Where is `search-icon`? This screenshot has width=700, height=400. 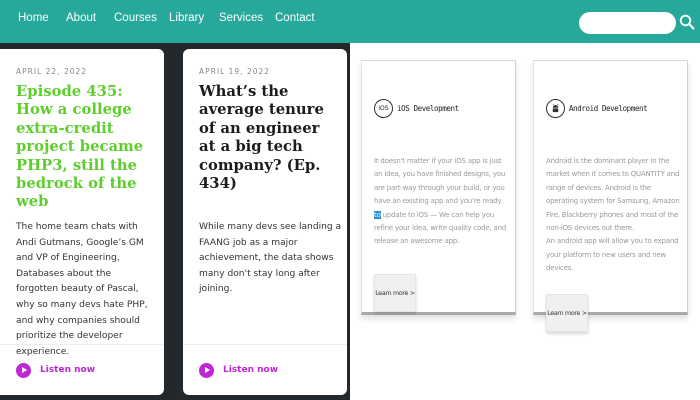
search-icon is located at coordinates (687, 22).